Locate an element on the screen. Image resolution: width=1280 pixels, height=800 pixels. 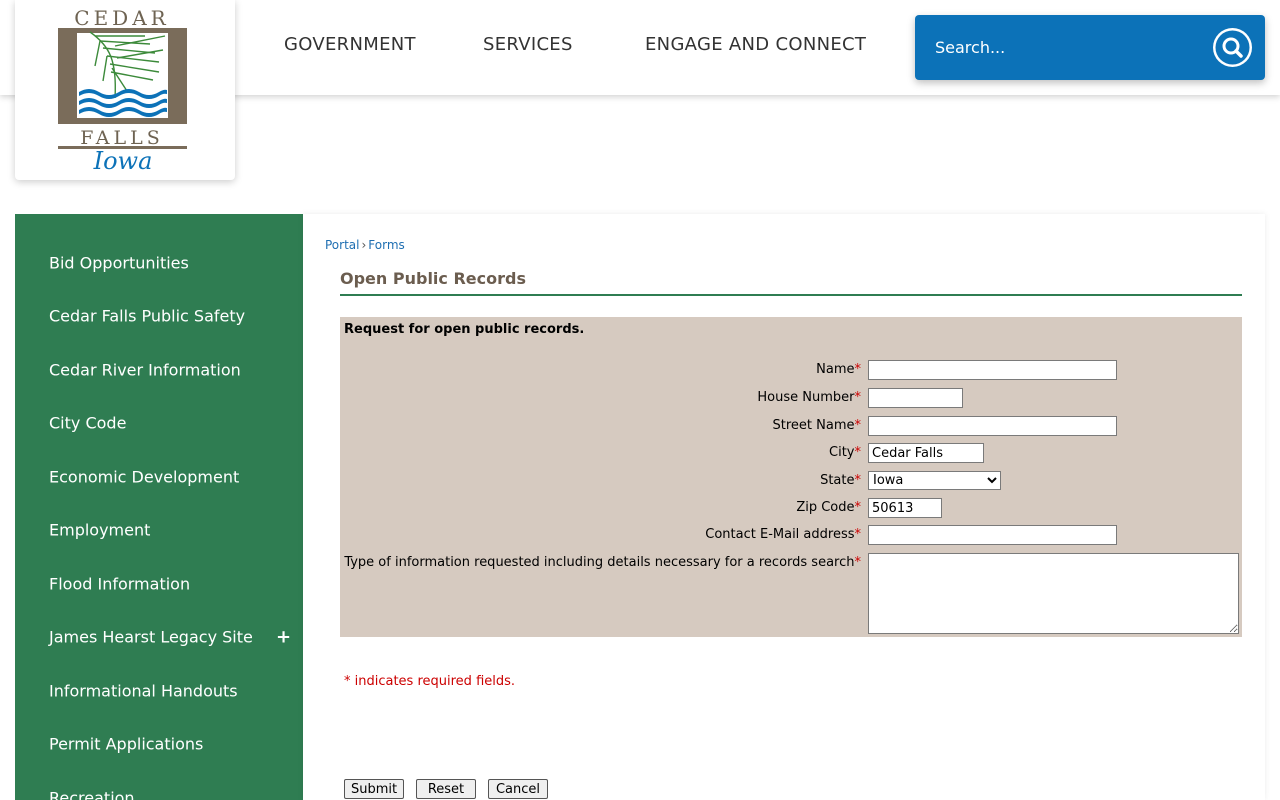
search-input is located at coordinates (1060, 47).